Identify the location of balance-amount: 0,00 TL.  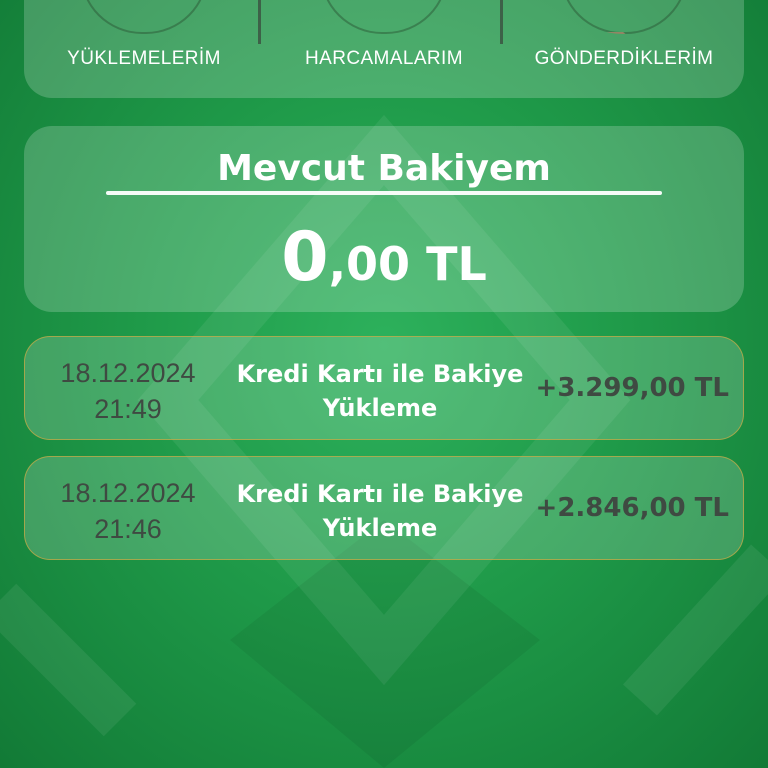
(384, 257).